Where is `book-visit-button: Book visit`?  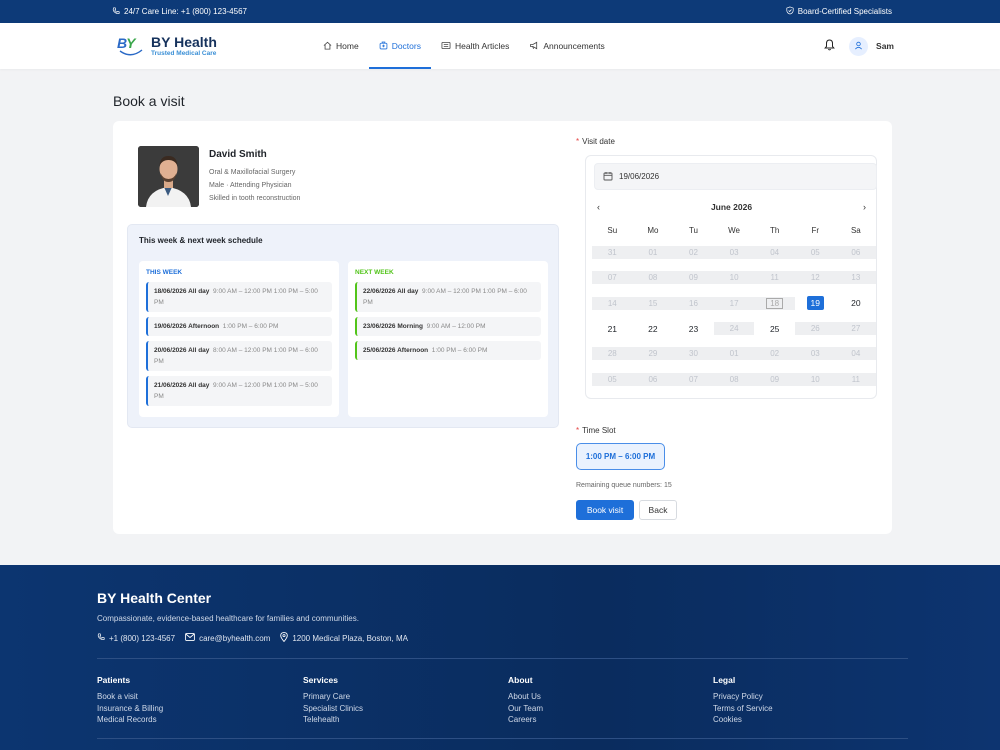
book-visit-button: Book visit is located at coordinates (605, 510).